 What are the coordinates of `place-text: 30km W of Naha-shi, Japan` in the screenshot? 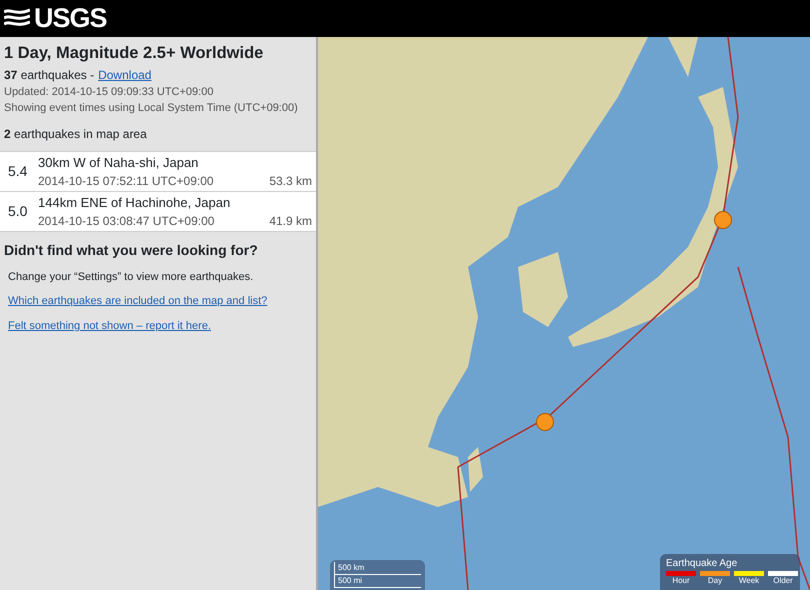 It's located at (119, 163).